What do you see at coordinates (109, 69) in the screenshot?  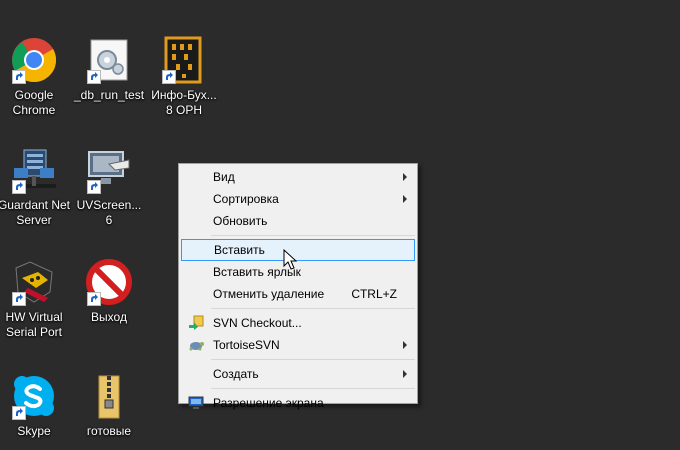 I see `desktop-icon-db-run-test: _db_run_test` at bounding box center [109, 69].